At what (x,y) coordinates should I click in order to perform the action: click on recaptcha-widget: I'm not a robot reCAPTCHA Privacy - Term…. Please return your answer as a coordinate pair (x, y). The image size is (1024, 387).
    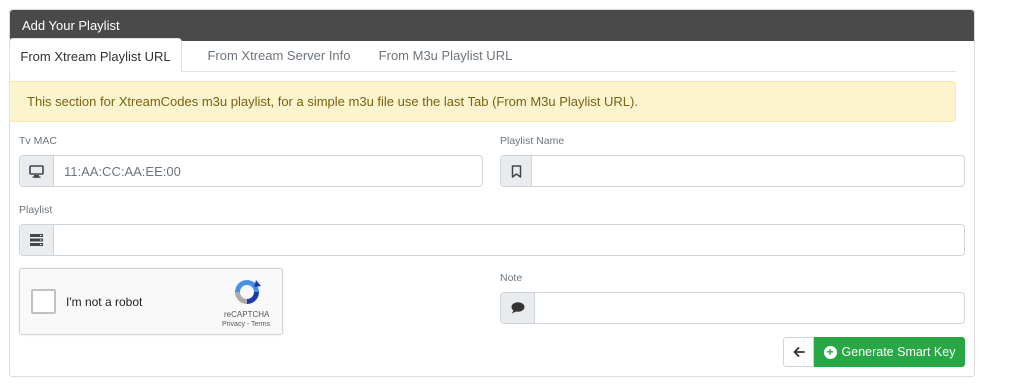
    Looking at the image, I should click on (151, 301).